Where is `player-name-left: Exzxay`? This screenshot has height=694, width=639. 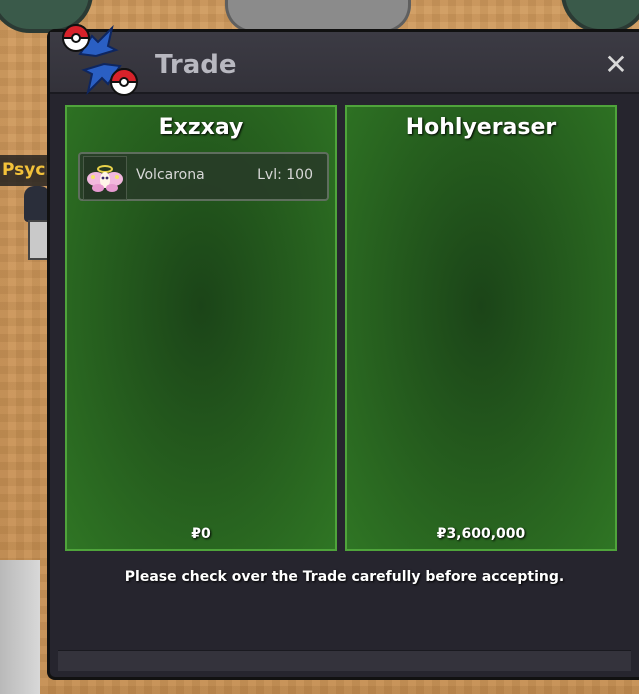
player-name-left: Exzxay is located at coordinates (201, 127).